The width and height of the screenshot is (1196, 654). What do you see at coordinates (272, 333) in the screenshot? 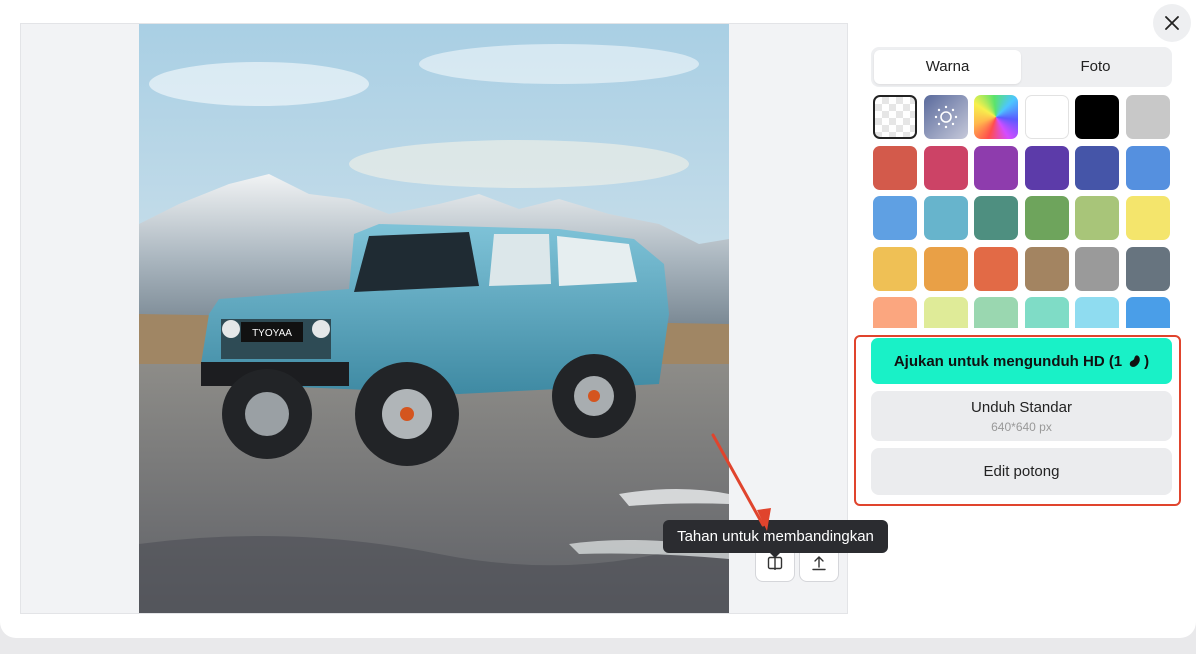
I see `license-plate: TYOYAA` at bounding box center [272, 333].